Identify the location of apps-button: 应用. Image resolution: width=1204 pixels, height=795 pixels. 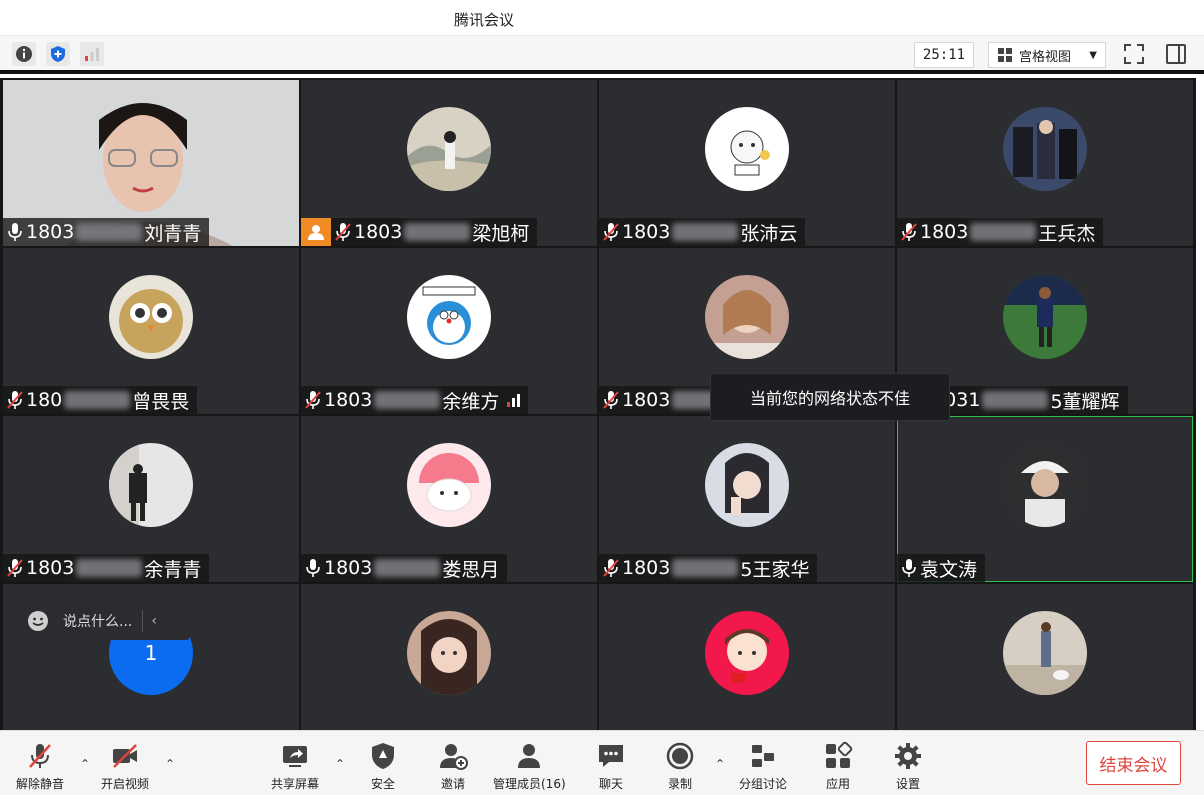
(838, 766).